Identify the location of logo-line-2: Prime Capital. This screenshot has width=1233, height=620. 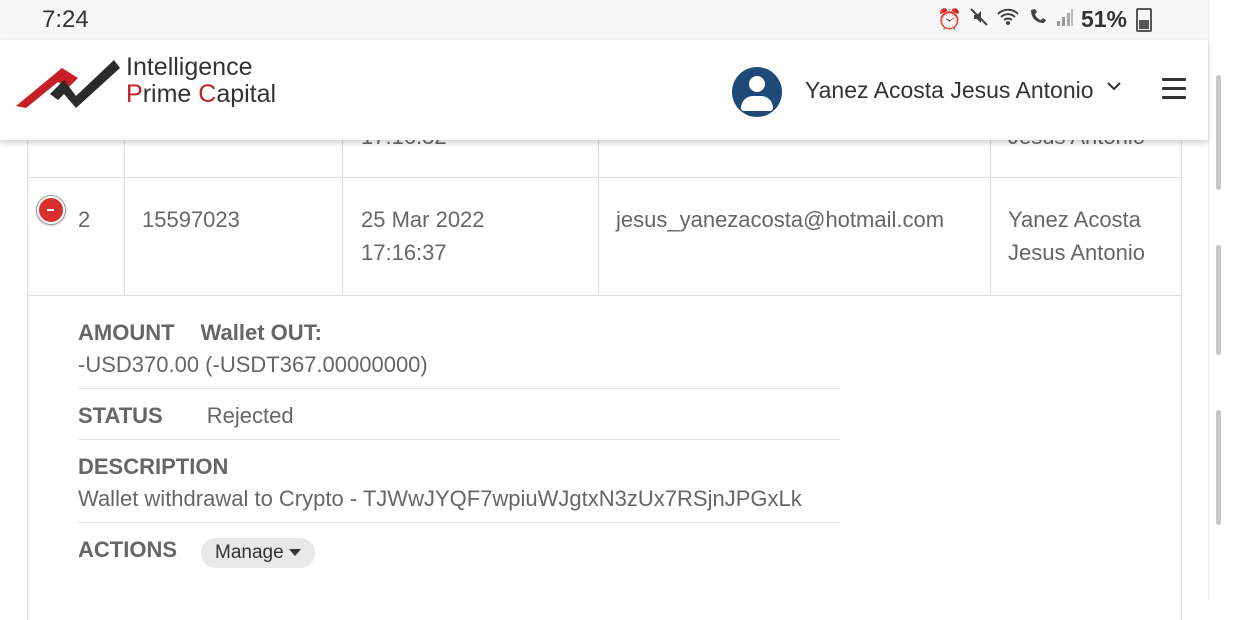
(201, 94).